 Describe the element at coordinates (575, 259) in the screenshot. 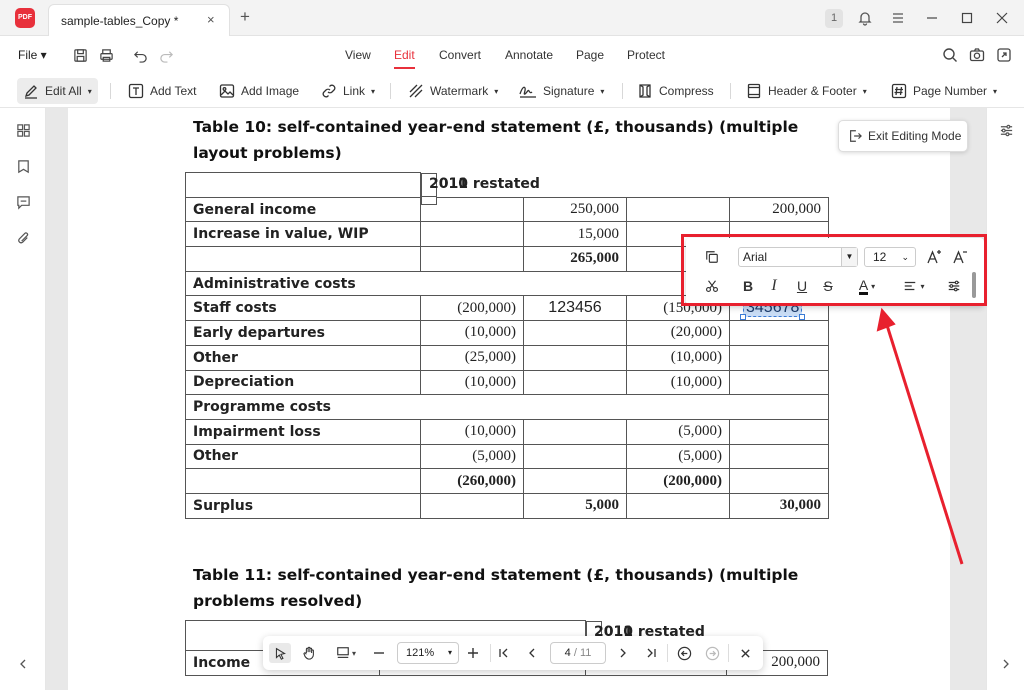

I see `table-cell: 265,000` at that location.